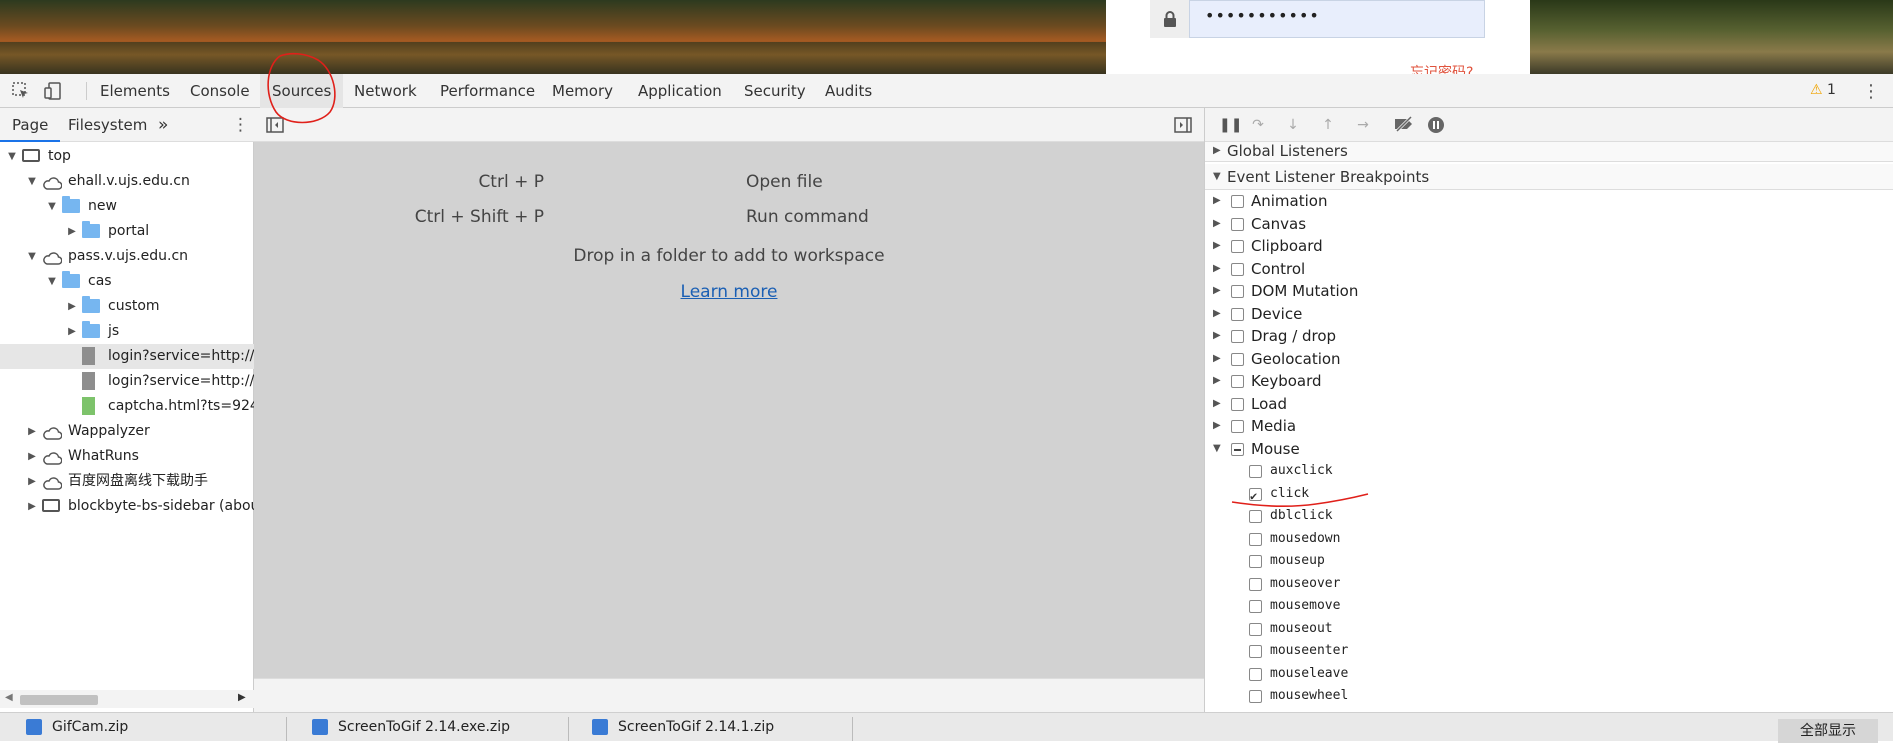  I want to click on tab-filesystem: Filesystem, so click(107, 125).